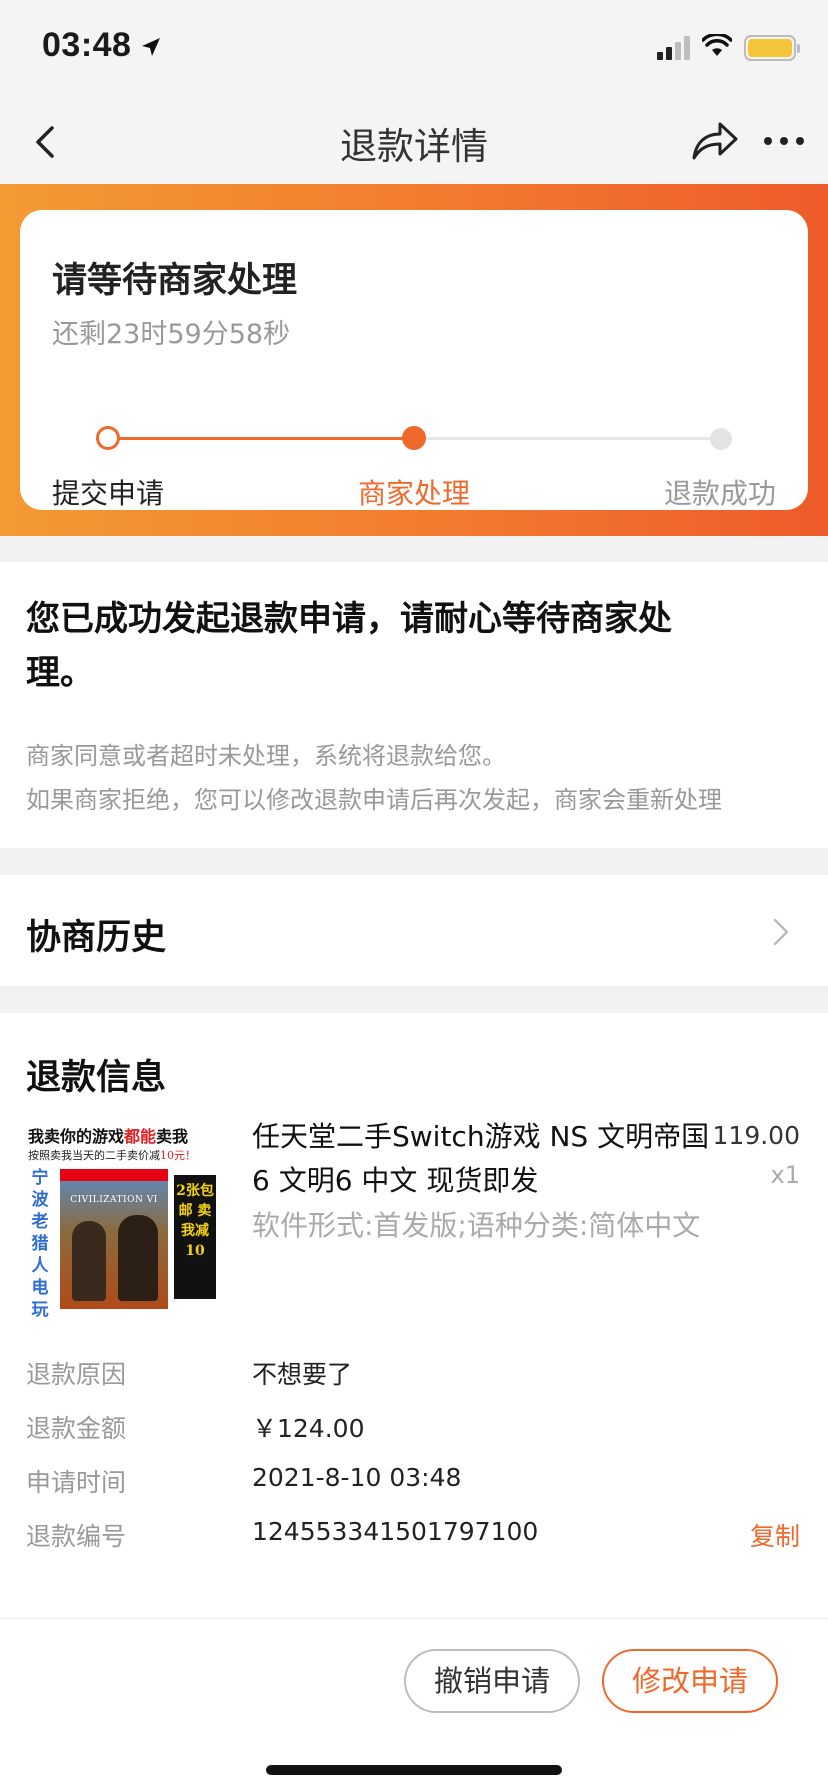 The height and width of the screenshot is (1792, 828). I want to click on countdown-text: 还剩23时59分58秒, so click(171, 334).